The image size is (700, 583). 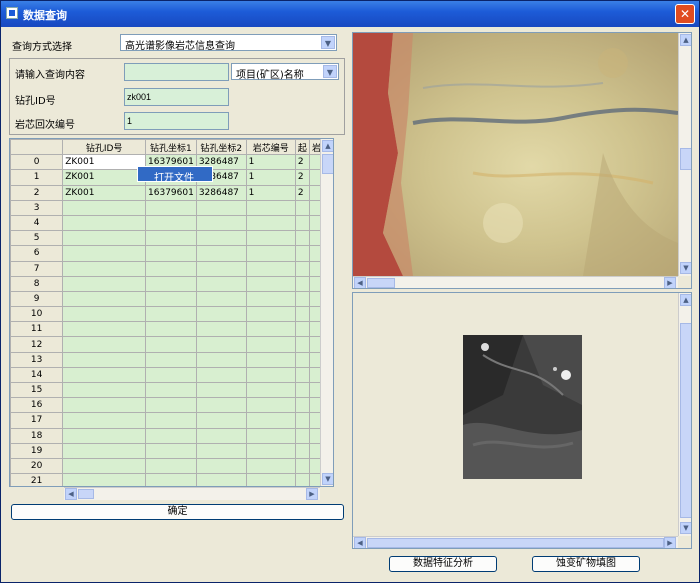 I want to click on mineral-mapping-button: 蚀变矿物填图, so click(x=586, y=564).